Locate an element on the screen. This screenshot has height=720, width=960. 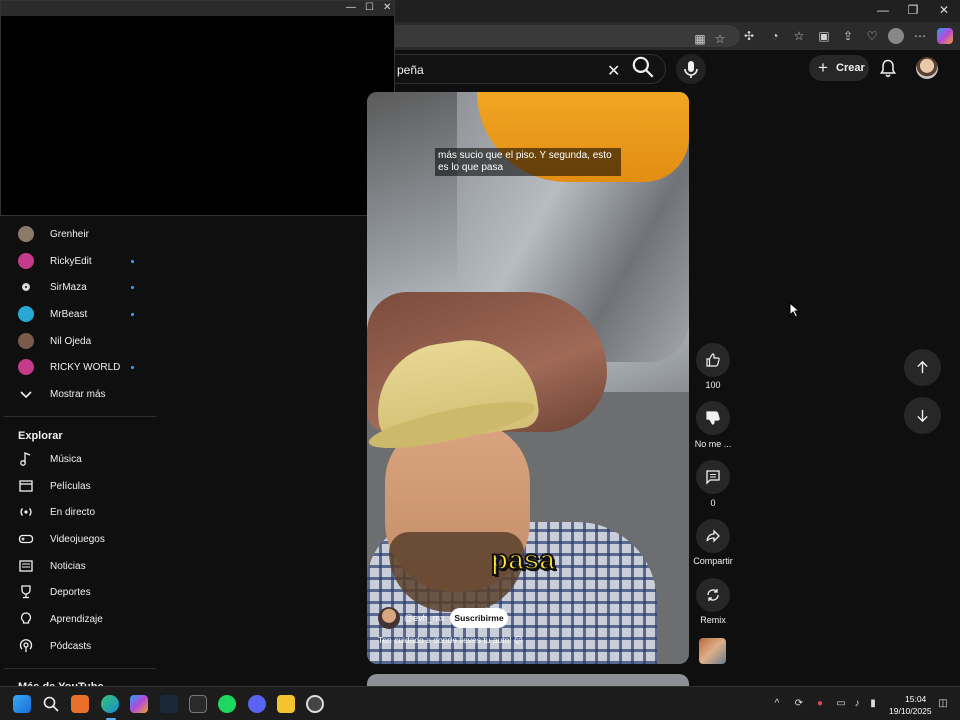
live-broadcast-icon is located at coordinates (26, 512).